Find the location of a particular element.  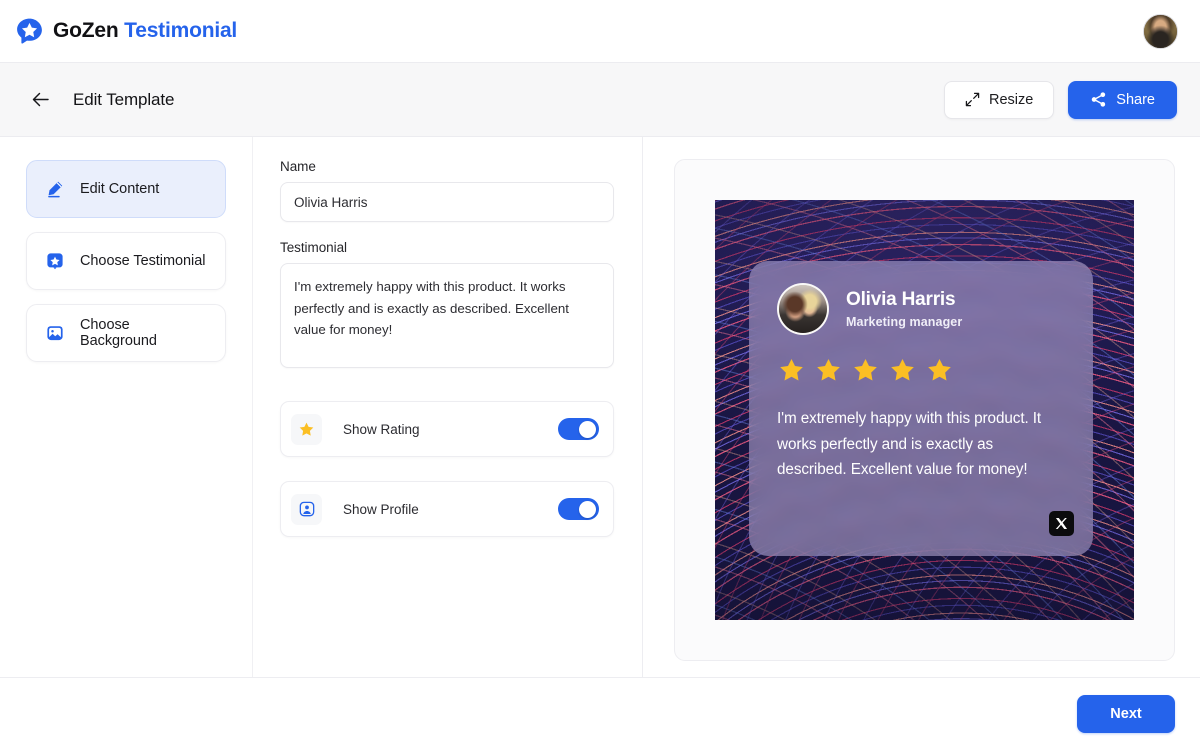

footer-bar: Next is located at coordinates (600, 714).